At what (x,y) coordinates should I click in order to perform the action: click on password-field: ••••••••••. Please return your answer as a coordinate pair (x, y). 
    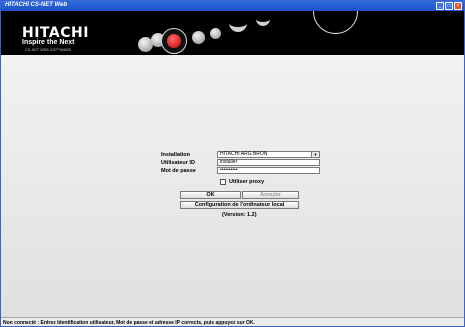
    Looking at the image, I should click on (268, 170).